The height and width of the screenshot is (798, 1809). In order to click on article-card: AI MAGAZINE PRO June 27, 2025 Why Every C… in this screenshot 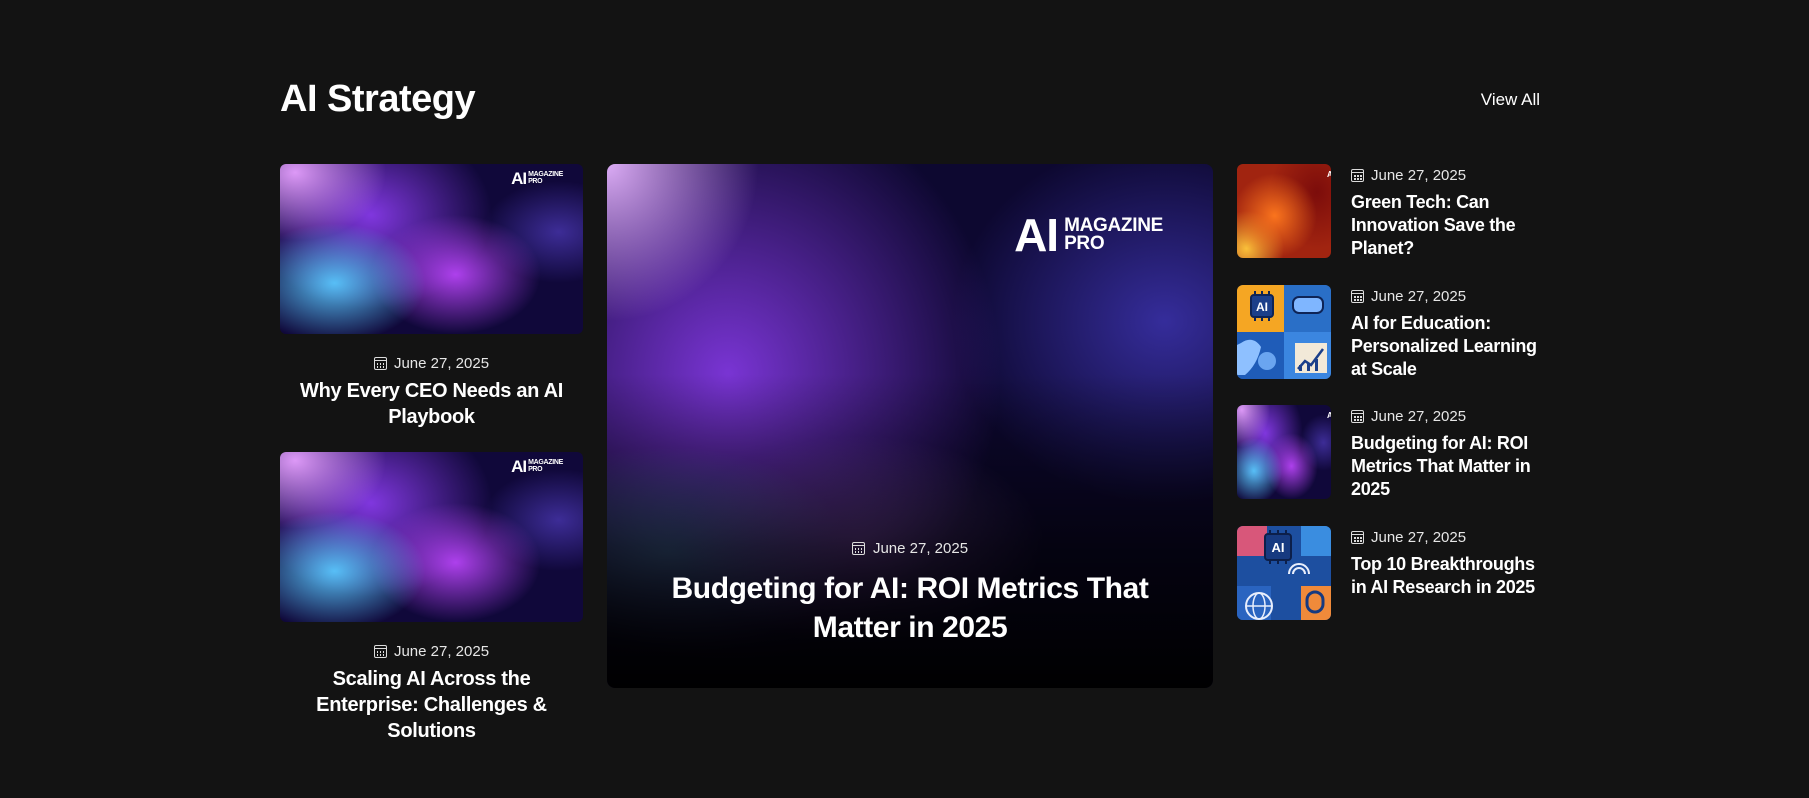, I will do `click(431, 297)`.